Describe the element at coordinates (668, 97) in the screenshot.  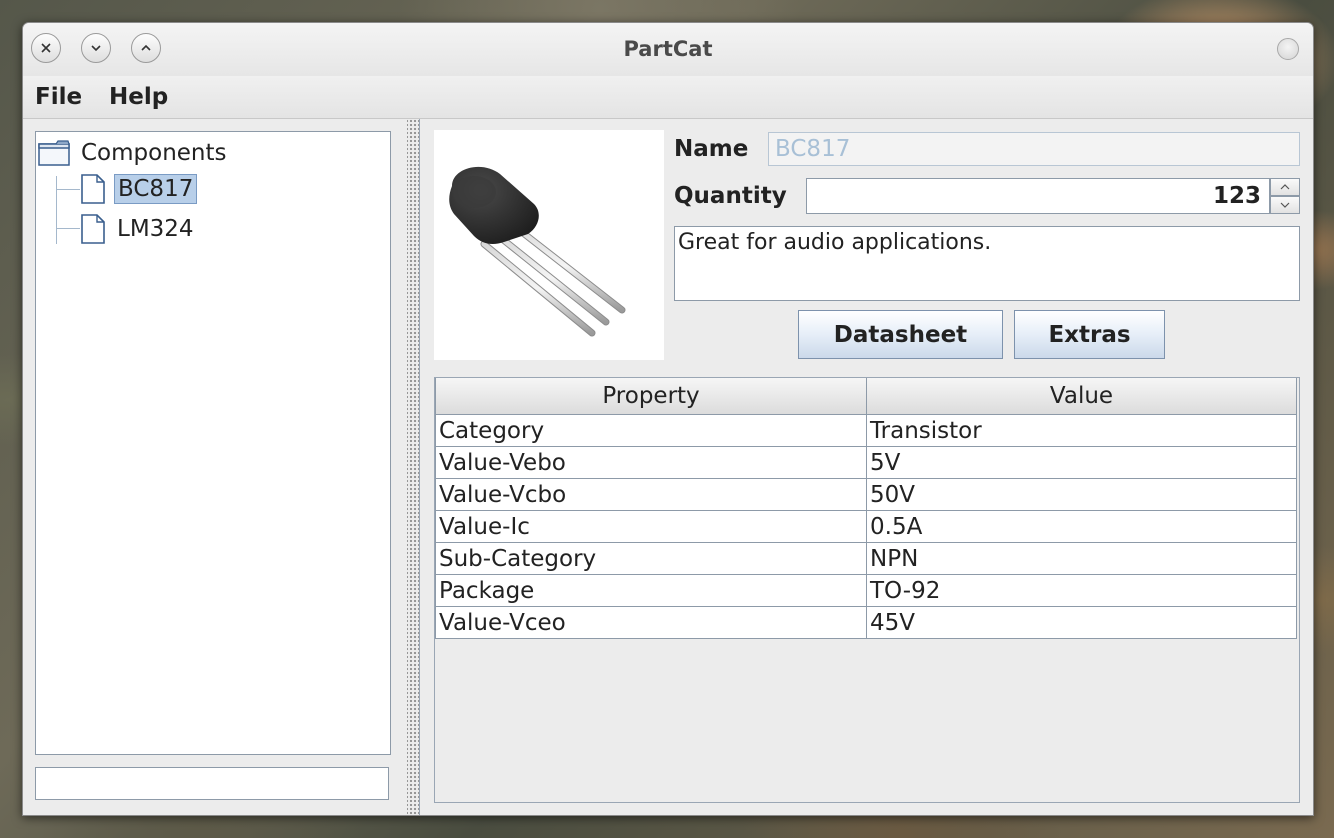
I see `menu-bar: File Help` at that location.